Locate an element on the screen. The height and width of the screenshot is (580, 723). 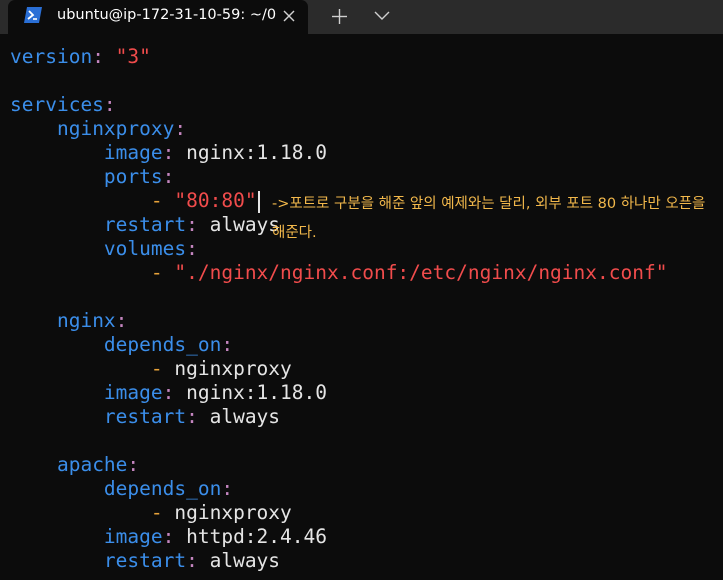
title-bar: ubuntu@ip-172-31-10-59: ~/0 is located at coordinates (361, 17).